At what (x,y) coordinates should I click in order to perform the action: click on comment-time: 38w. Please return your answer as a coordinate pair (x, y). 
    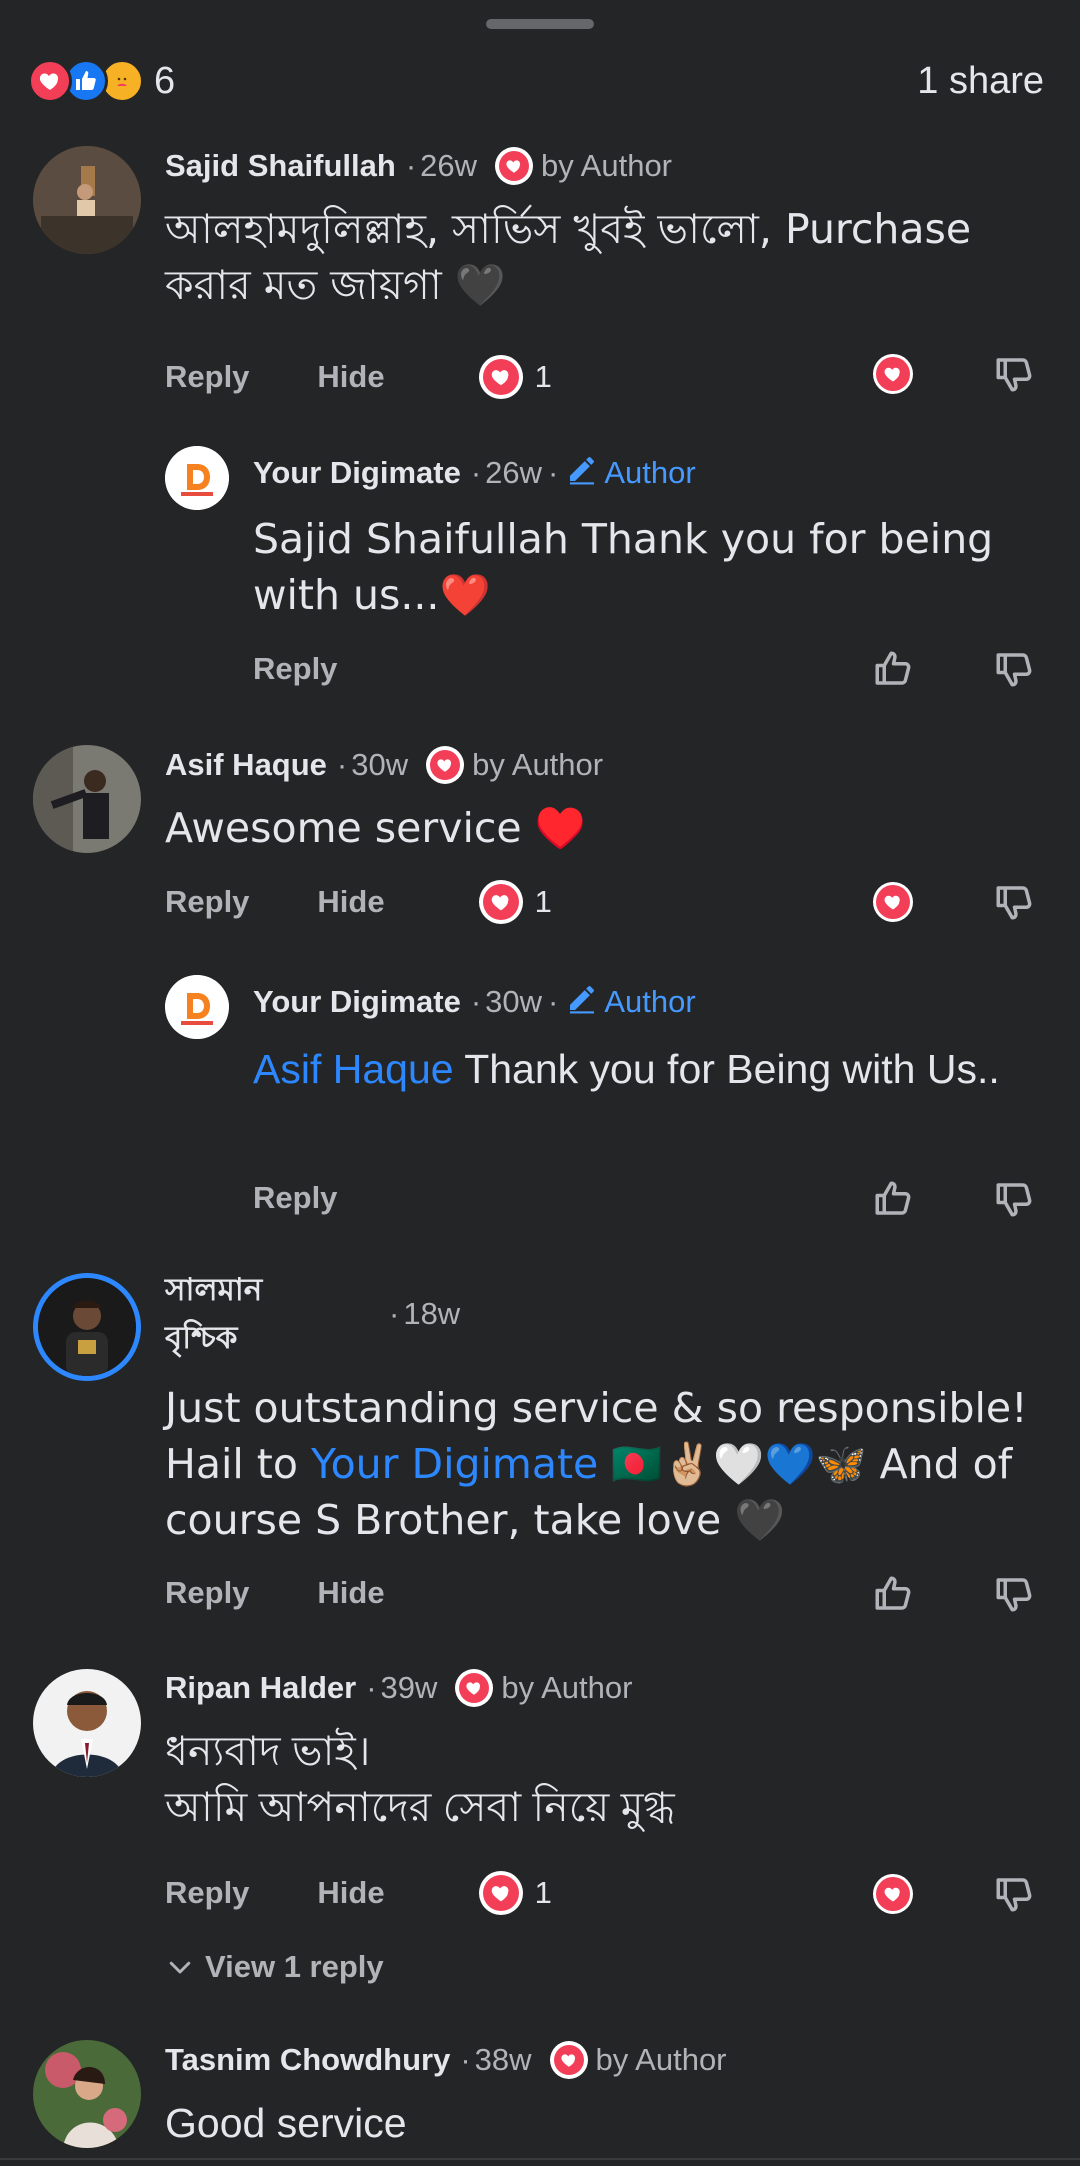
    Looking at the image, I should click on (503, 2060).